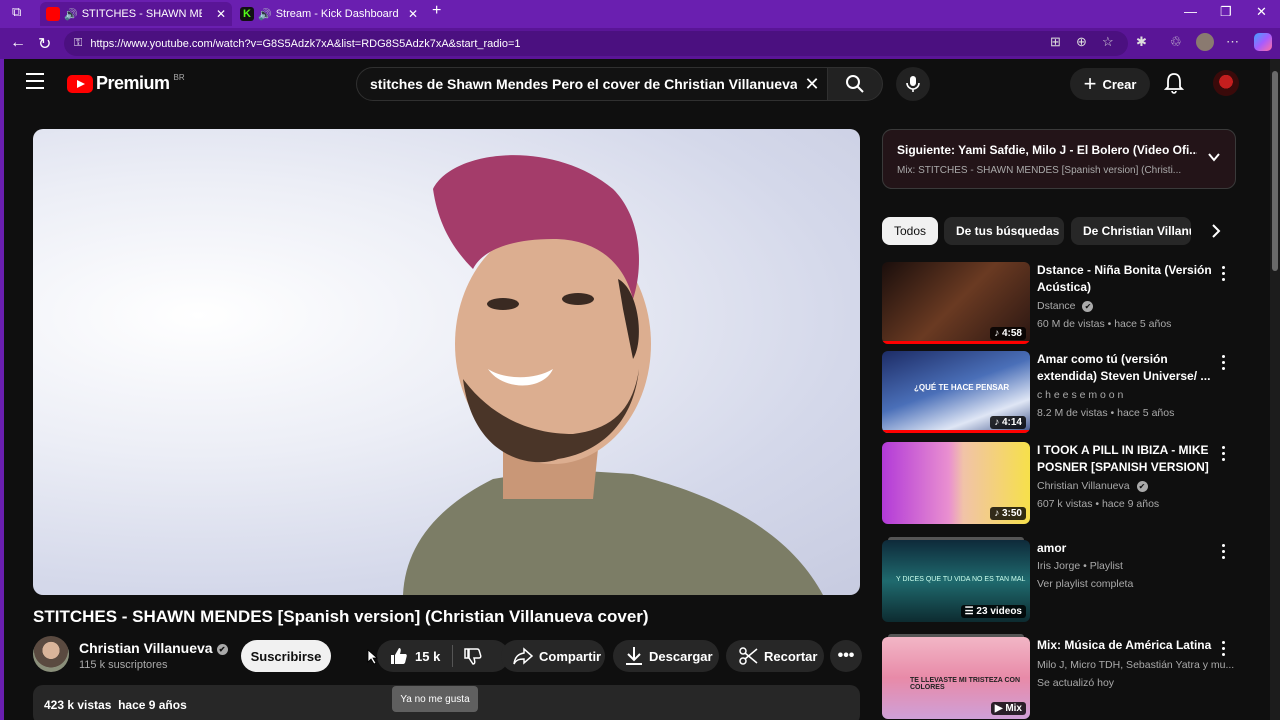 Image resolution: width=1280 pixels, height=720 pixels. I want to click on kick-favicon-icon: K, so click(247, 14).